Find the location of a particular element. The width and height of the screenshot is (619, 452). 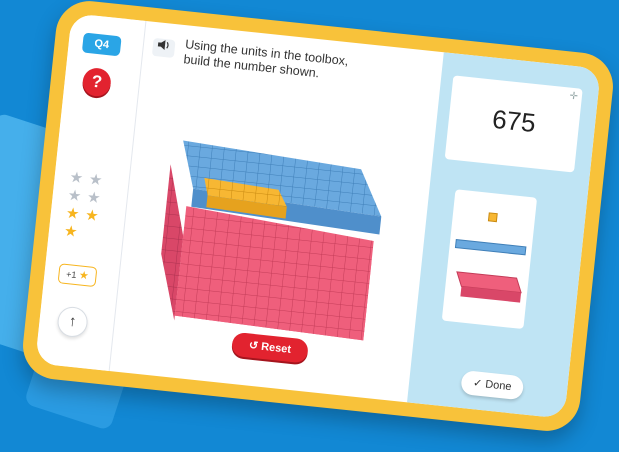

unit-cube-tool is located at coordinates (492, 217).